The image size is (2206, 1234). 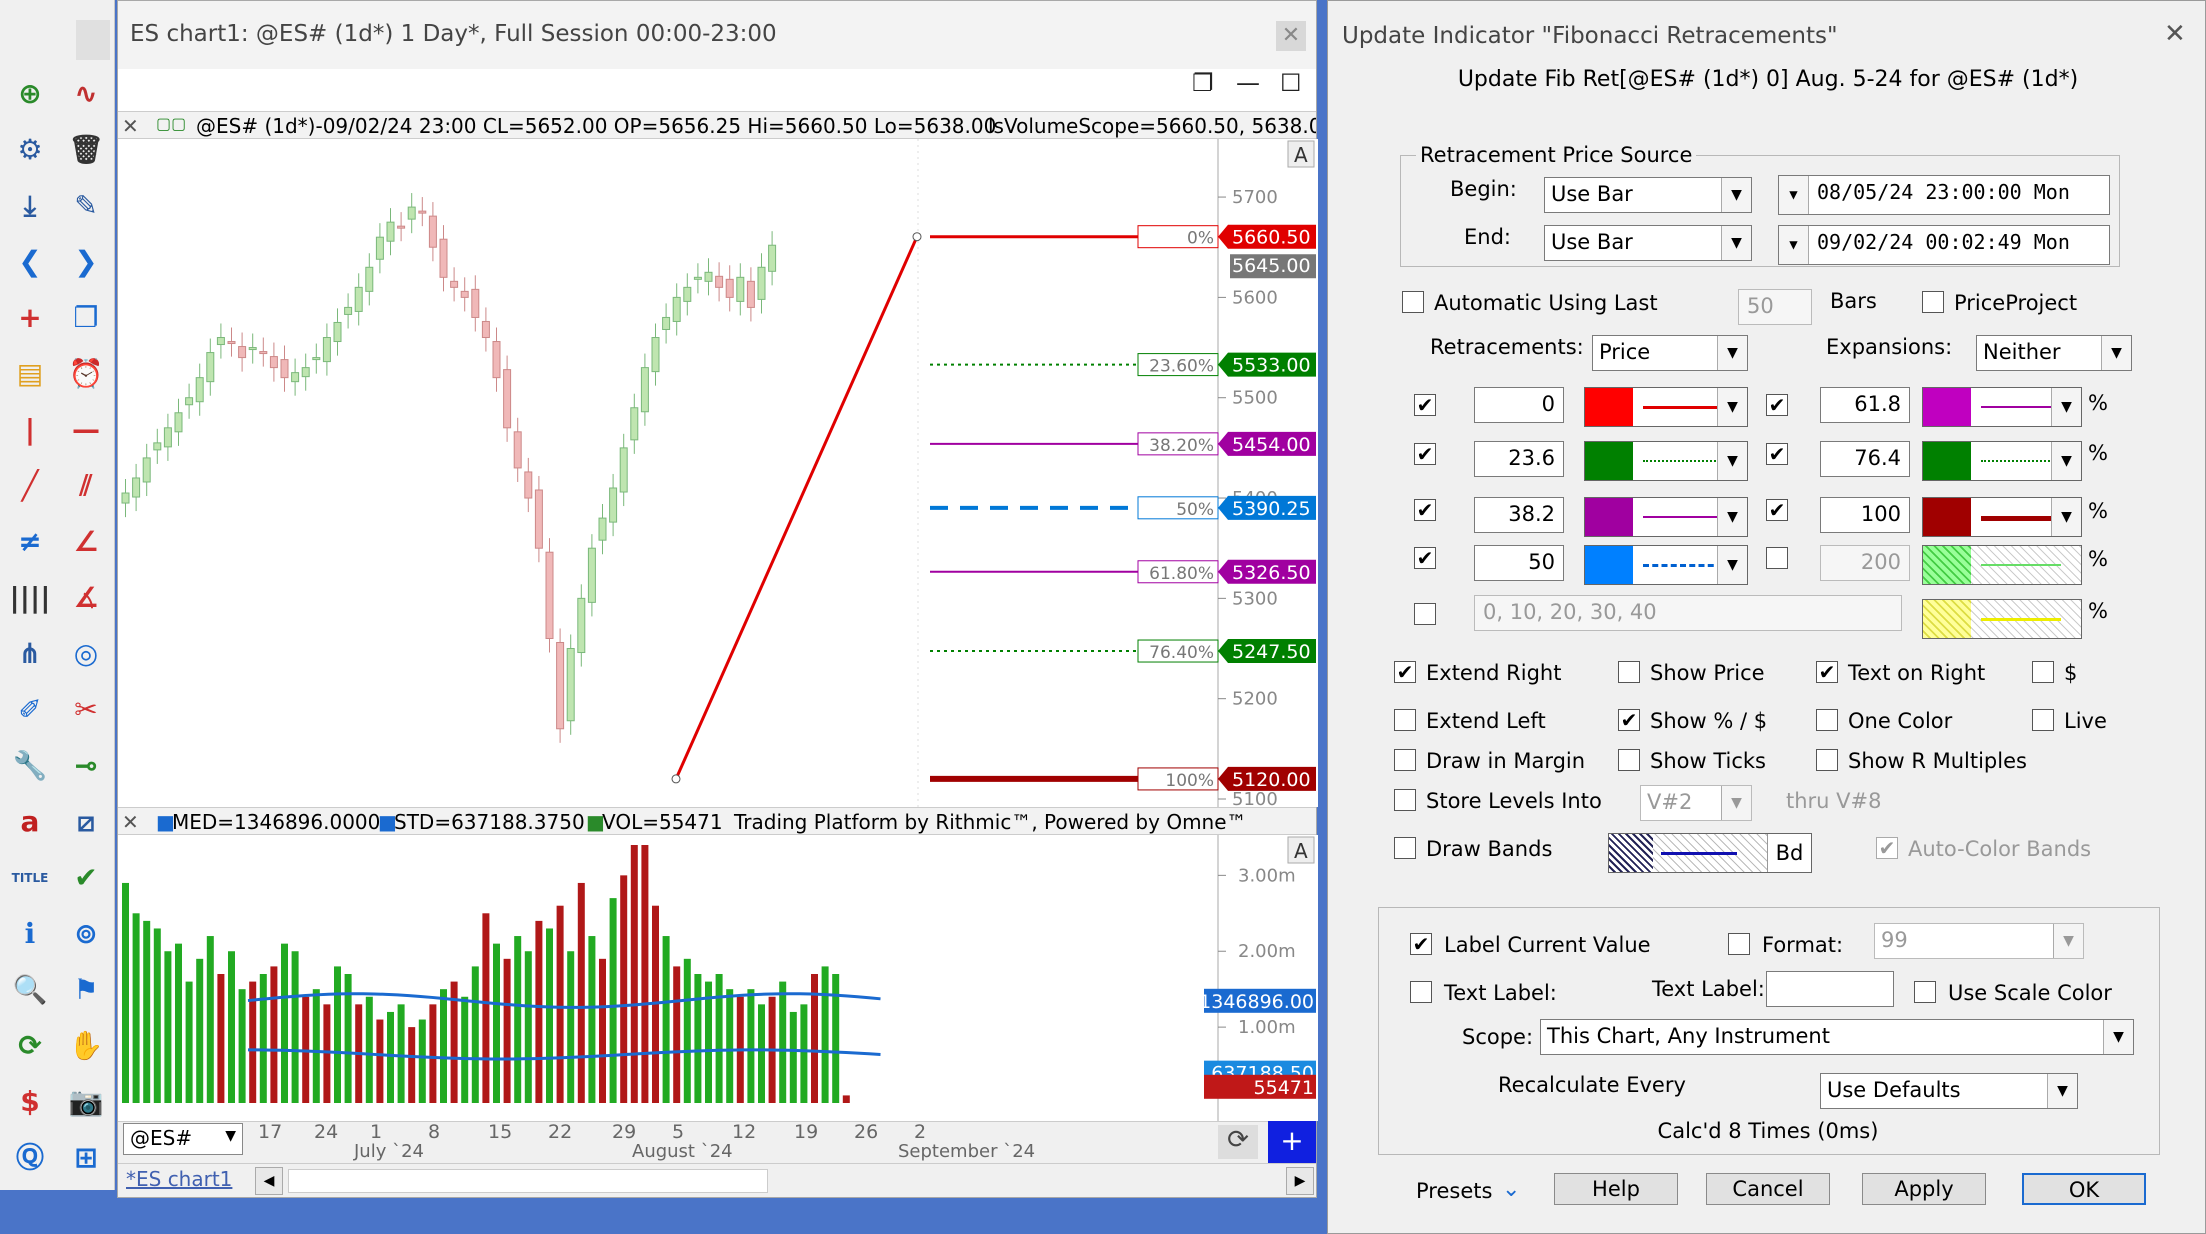 I want to click on level-0-input: 0, so click(x=1519, y=405).